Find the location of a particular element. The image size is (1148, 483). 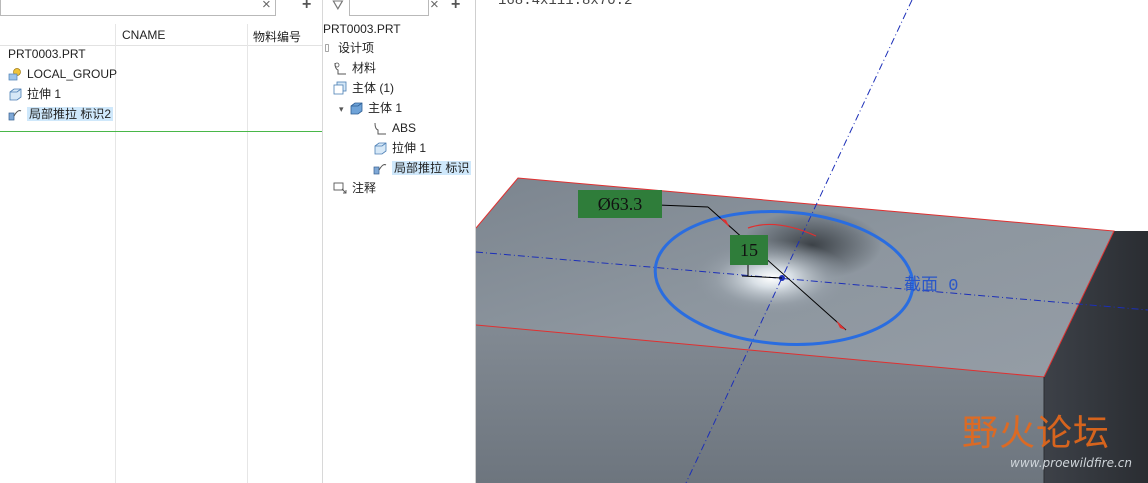

tree-item-annotations: 注释 is located at coordinates (354, 188).